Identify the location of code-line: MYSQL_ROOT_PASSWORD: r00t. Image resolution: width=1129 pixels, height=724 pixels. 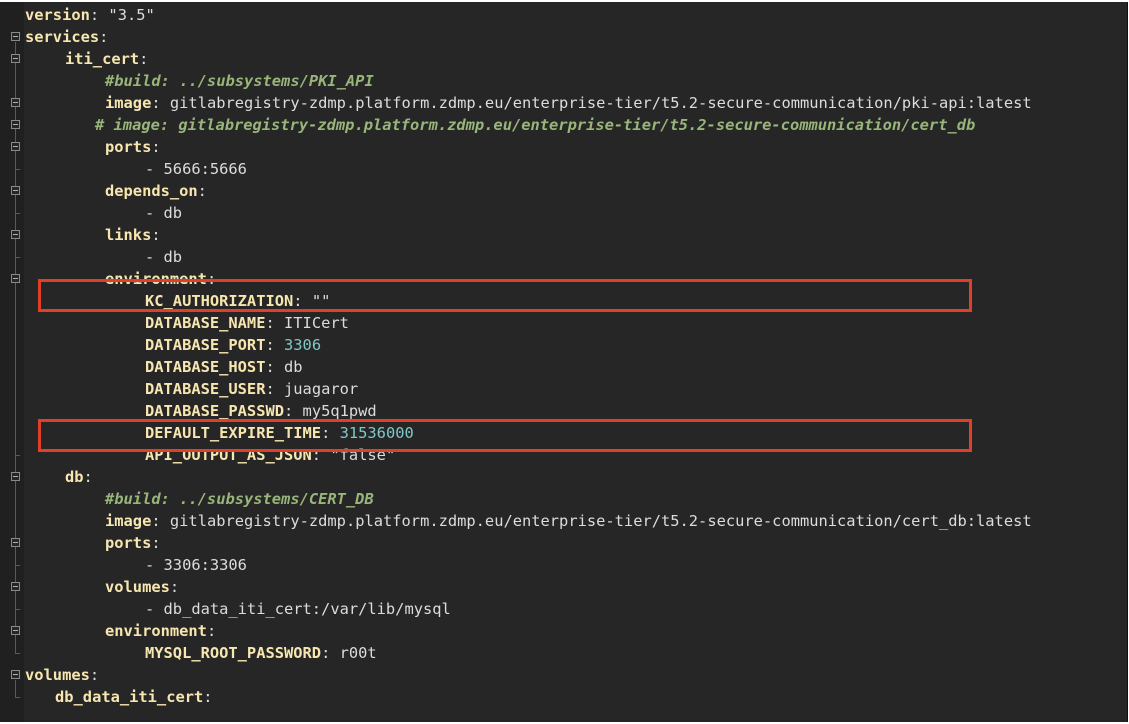
(261, 653).